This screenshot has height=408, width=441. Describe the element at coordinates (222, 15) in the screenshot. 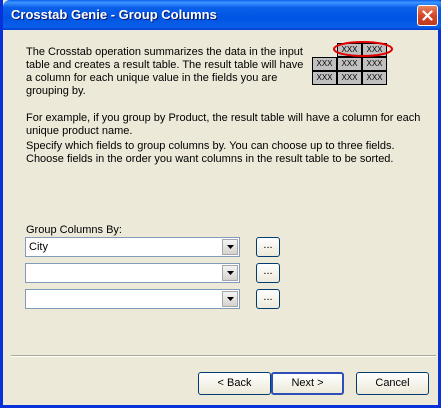

I see `title-bar: Crosstab Genie - Group Columns` at that location.